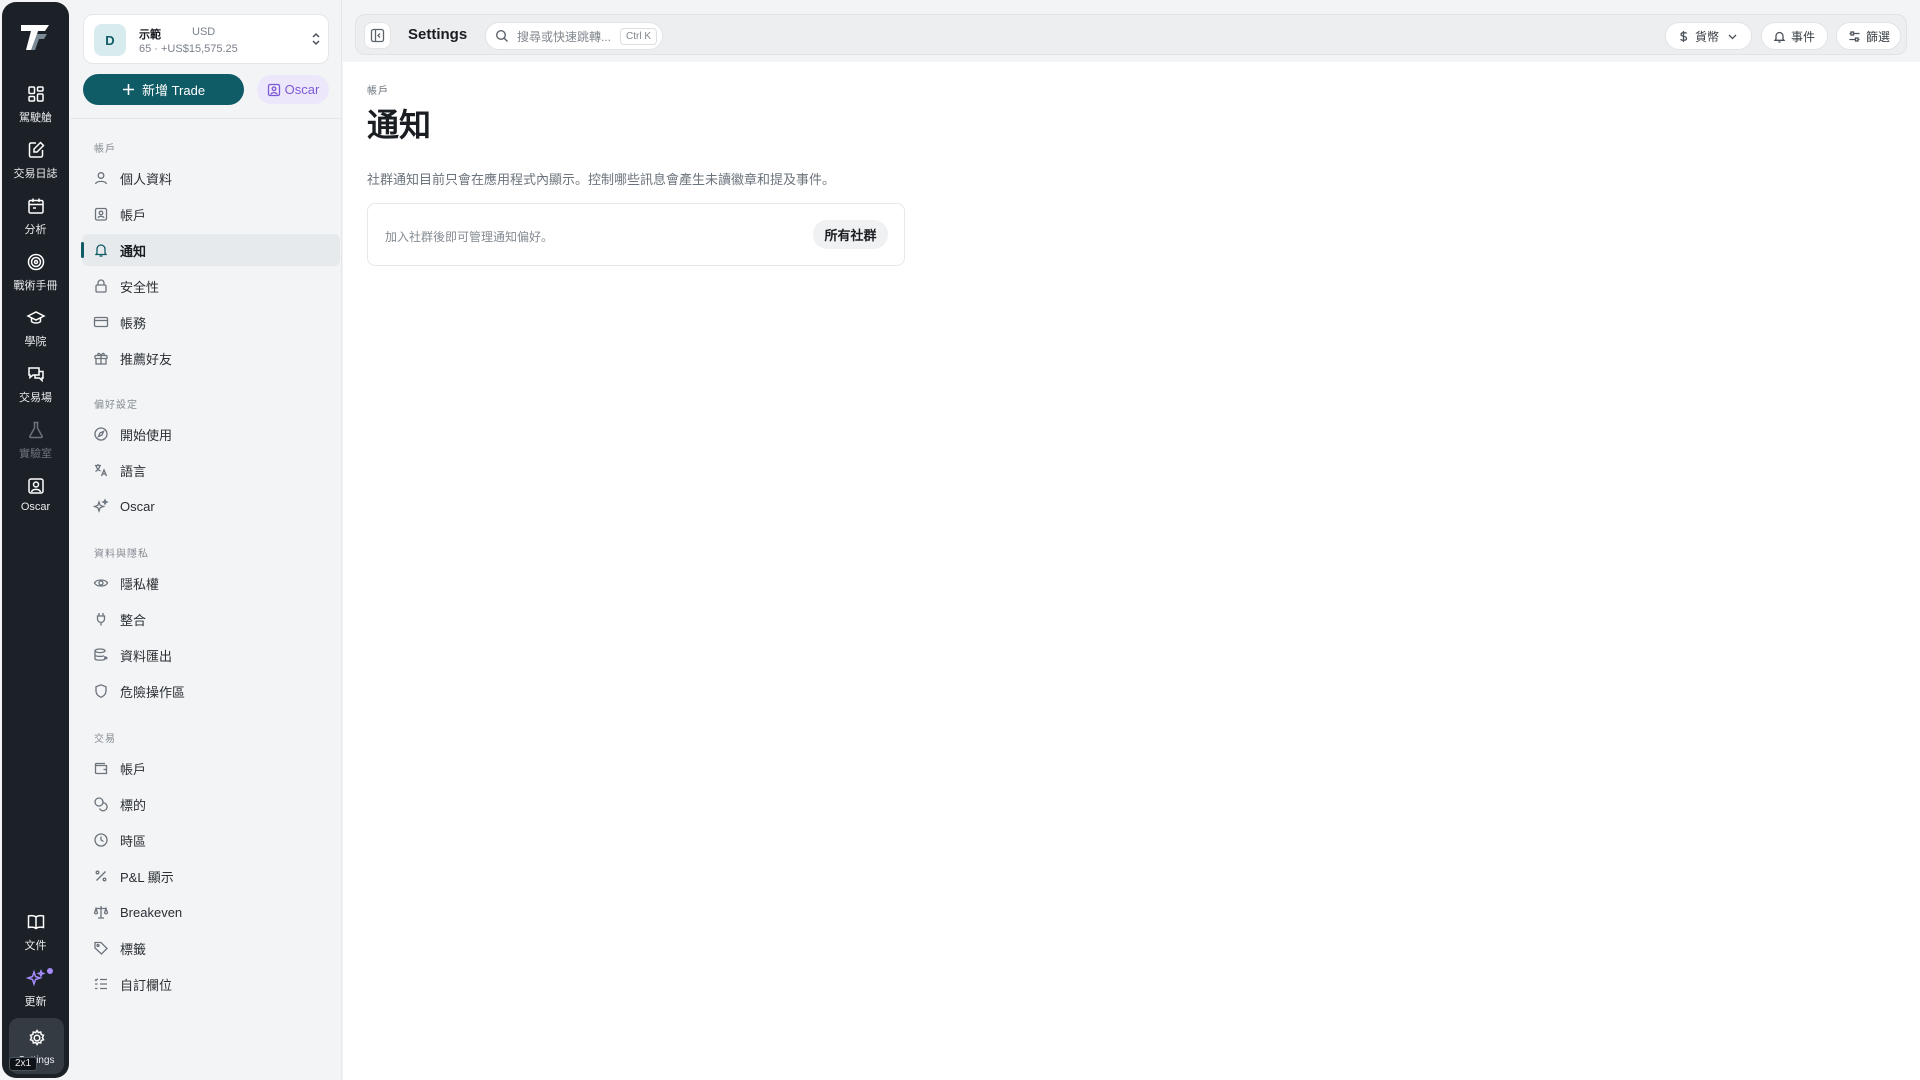 The image size is (1920, 1080). What do you see at coordinates (204, 32) in the screenshot?
I see `account-currency: USD` at bounding box center [204, 32].